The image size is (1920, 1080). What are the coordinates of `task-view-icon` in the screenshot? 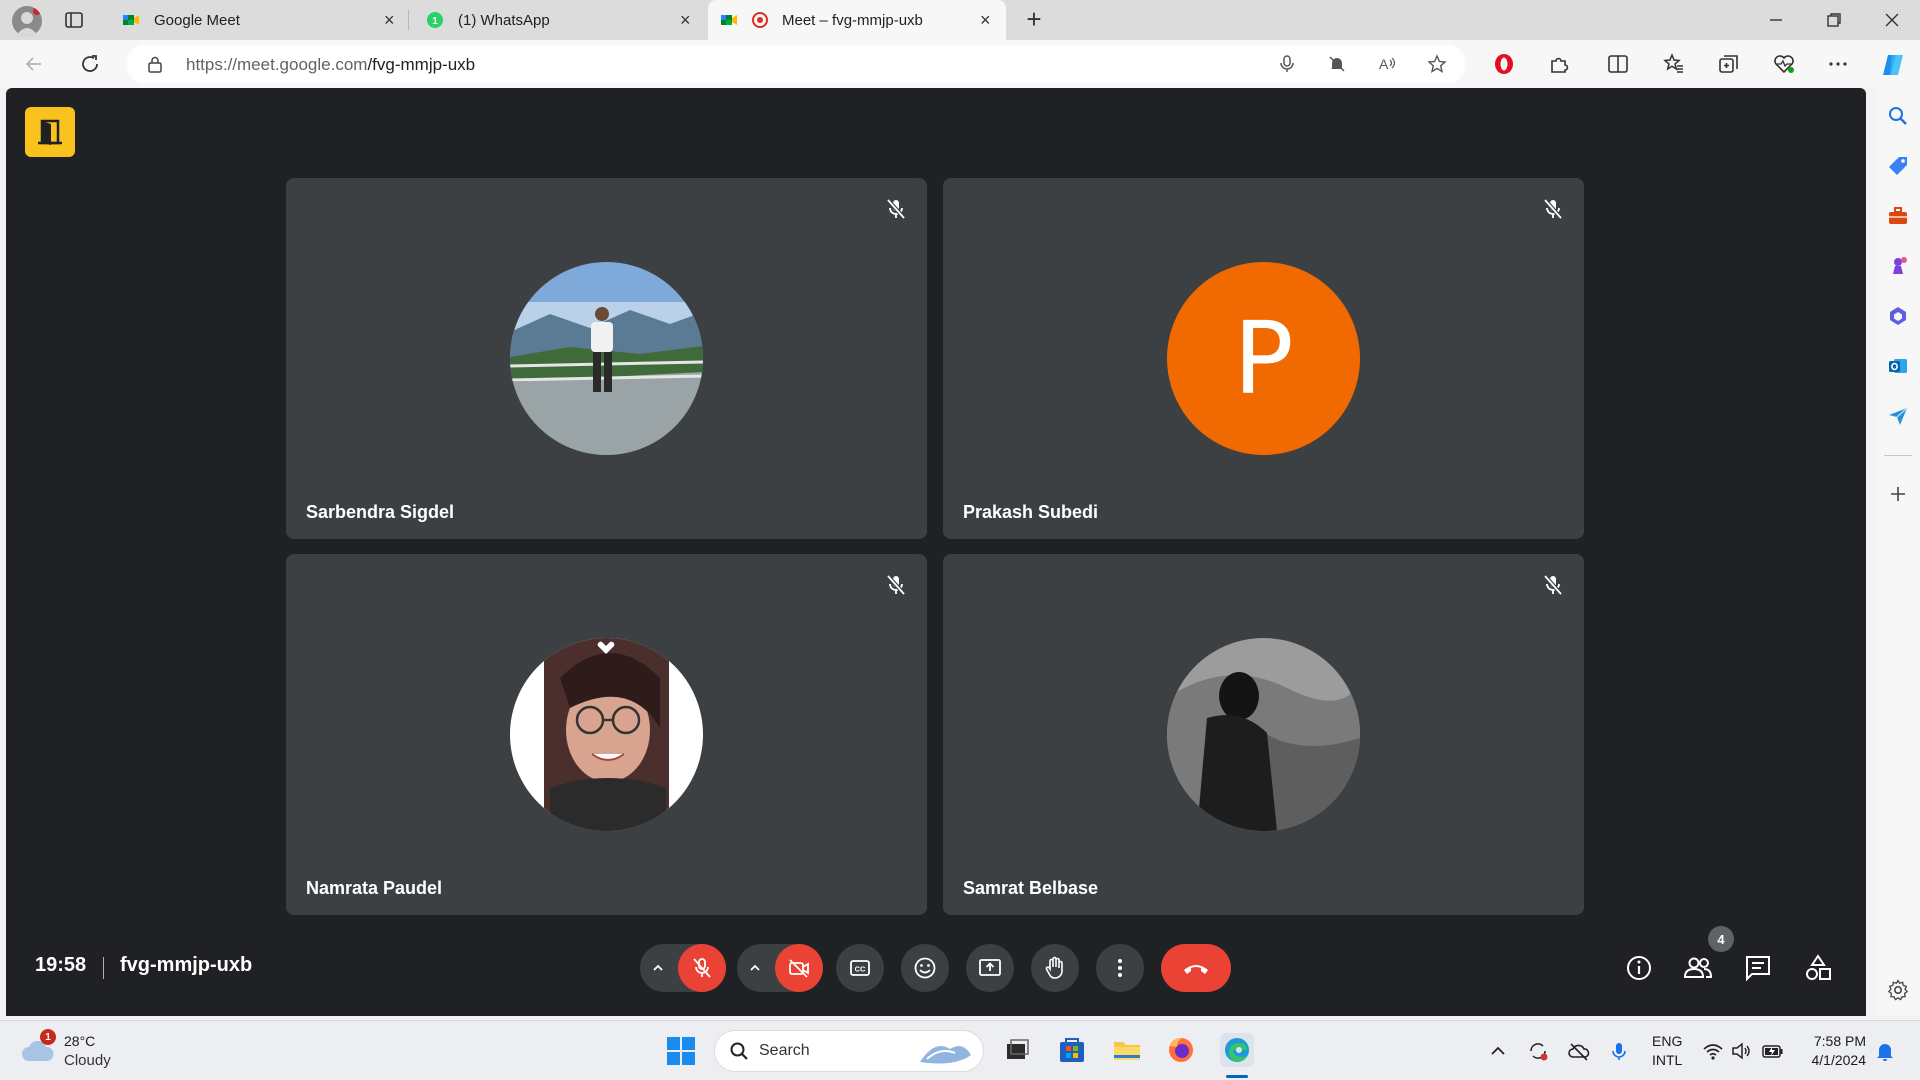 It's located at (1017, 1050).